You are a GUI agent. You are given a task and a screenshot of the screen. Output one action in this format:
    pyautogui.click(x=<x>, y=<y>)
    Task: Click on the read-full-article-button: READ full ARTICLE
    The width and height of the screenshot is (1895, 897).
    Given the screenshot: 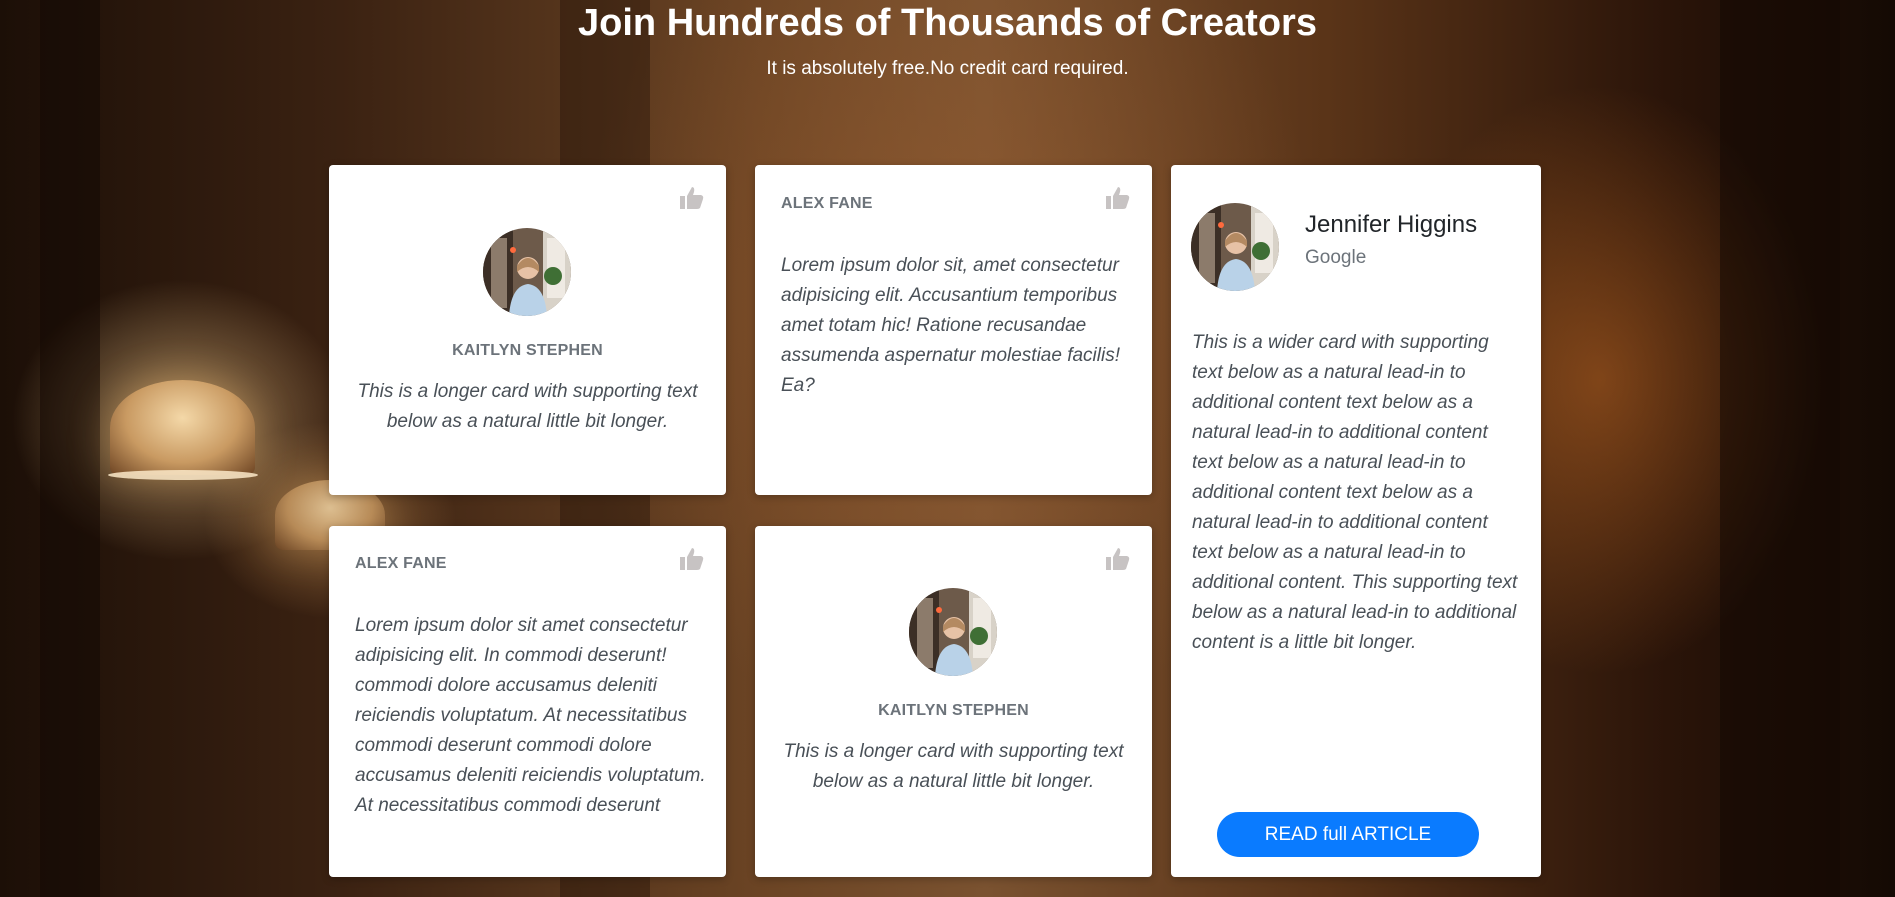 What is the action you would take?
    pyautogui.click(x=1348, y=834)
    